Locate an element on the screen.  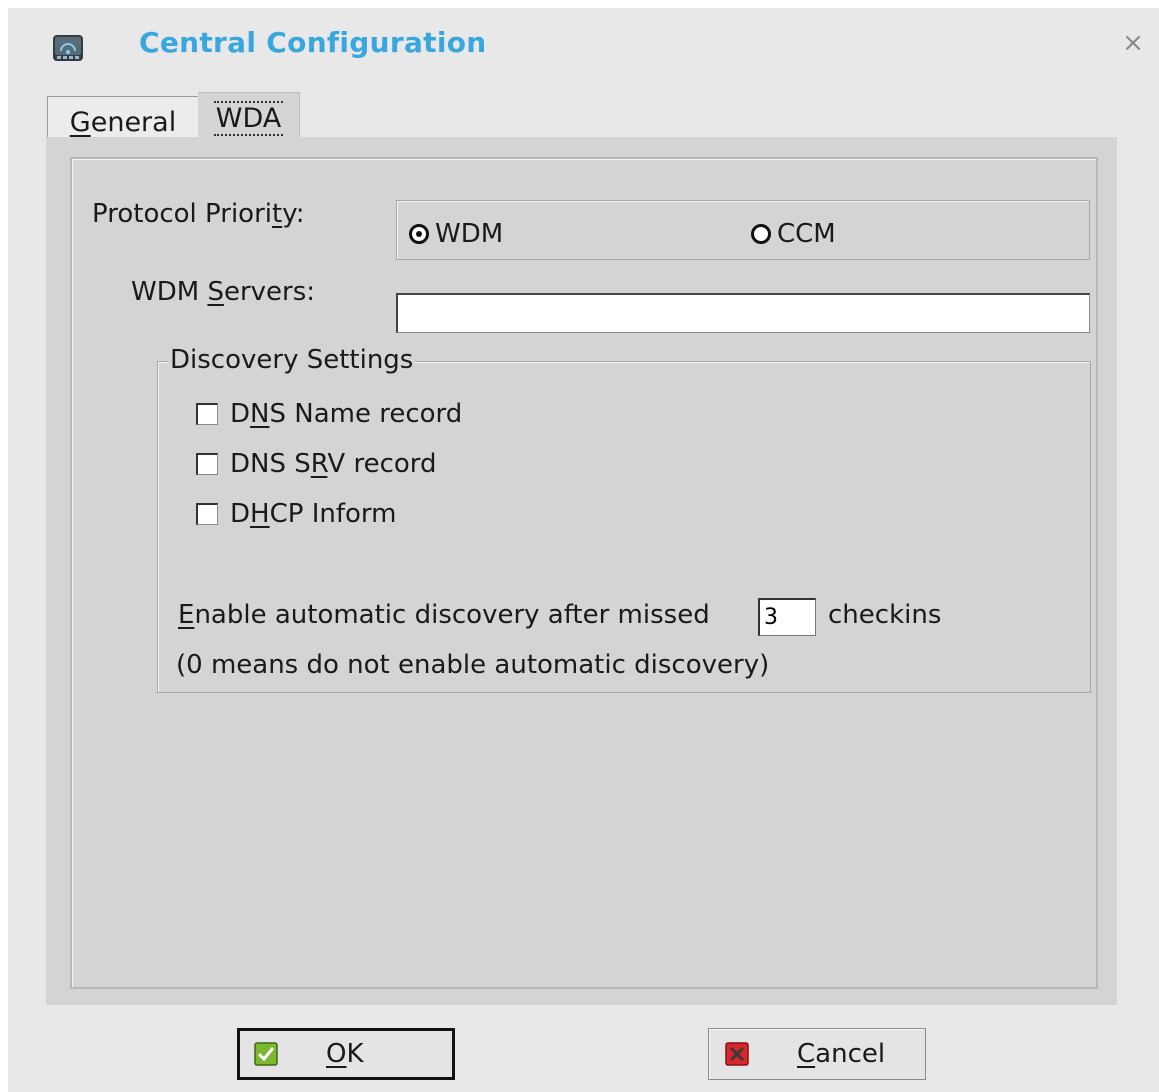
checkbox-dhcp-inform-label: DHCP Inform is located at coordinates (313, 514).